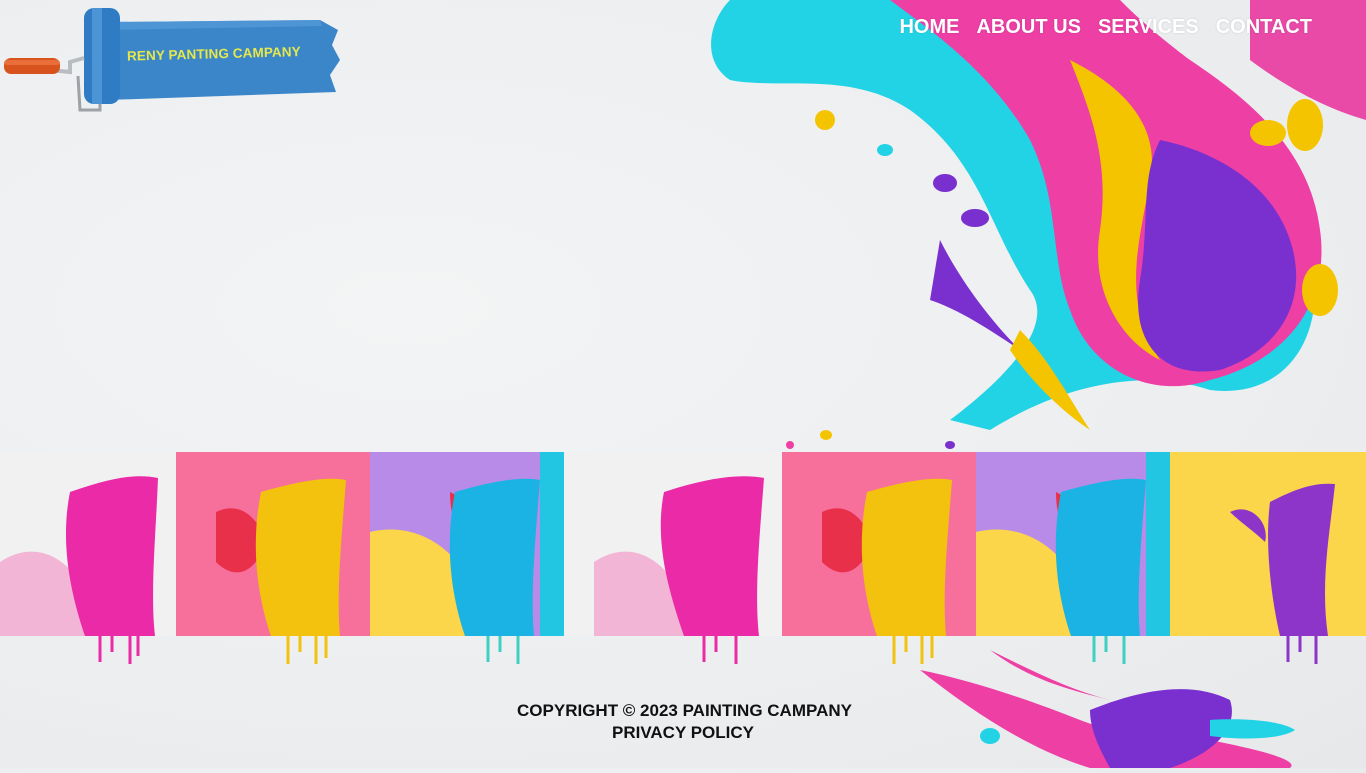 This screenshot has height=773, width=1366. Describe the element at coordinates (929, 27) in the screenshot. I see `nav-home-link: HOME` at that location.